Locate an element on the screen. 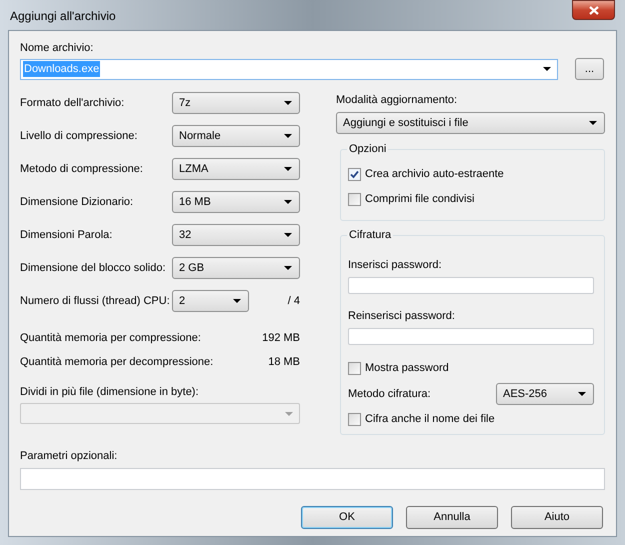 This screenshot has height=545, width=625. dialog-button: Annulla is located at coordinates (452, 517).